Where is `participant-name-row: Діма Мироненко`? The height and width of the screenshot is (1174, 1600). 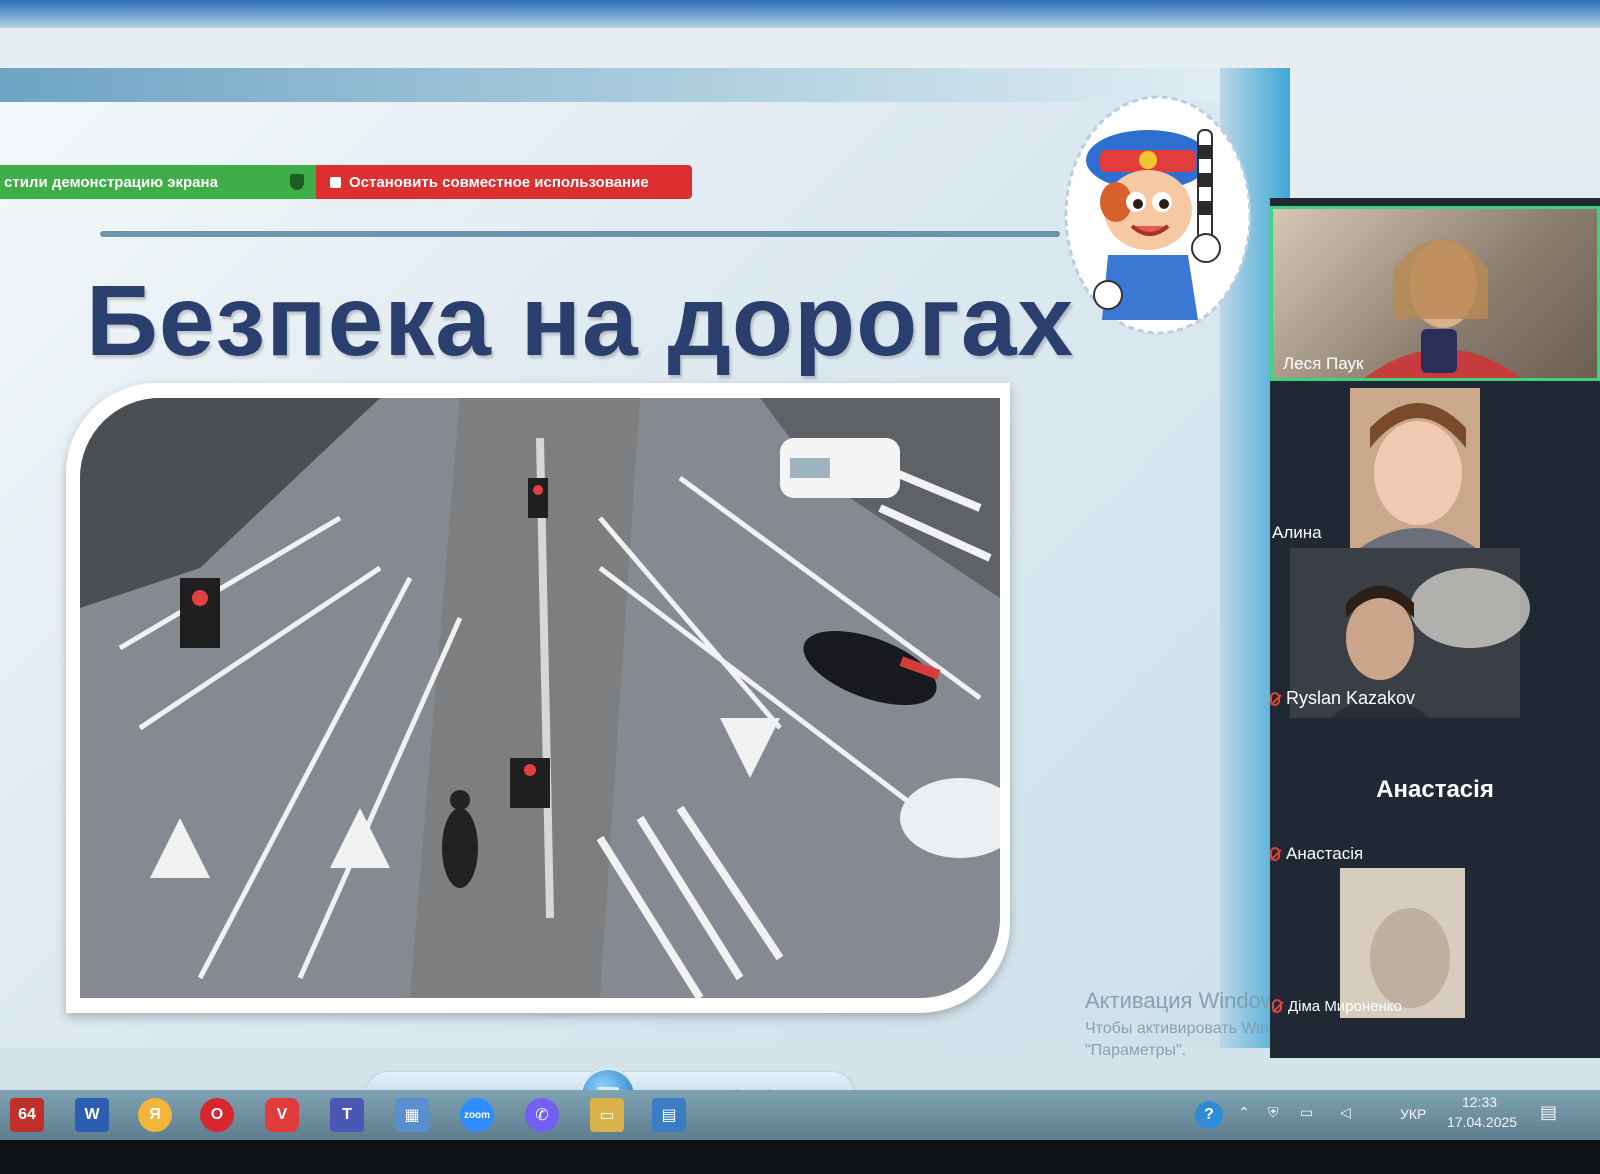
participant-name-row: Діма Мироненко is located at coordinates (1337, 1006).